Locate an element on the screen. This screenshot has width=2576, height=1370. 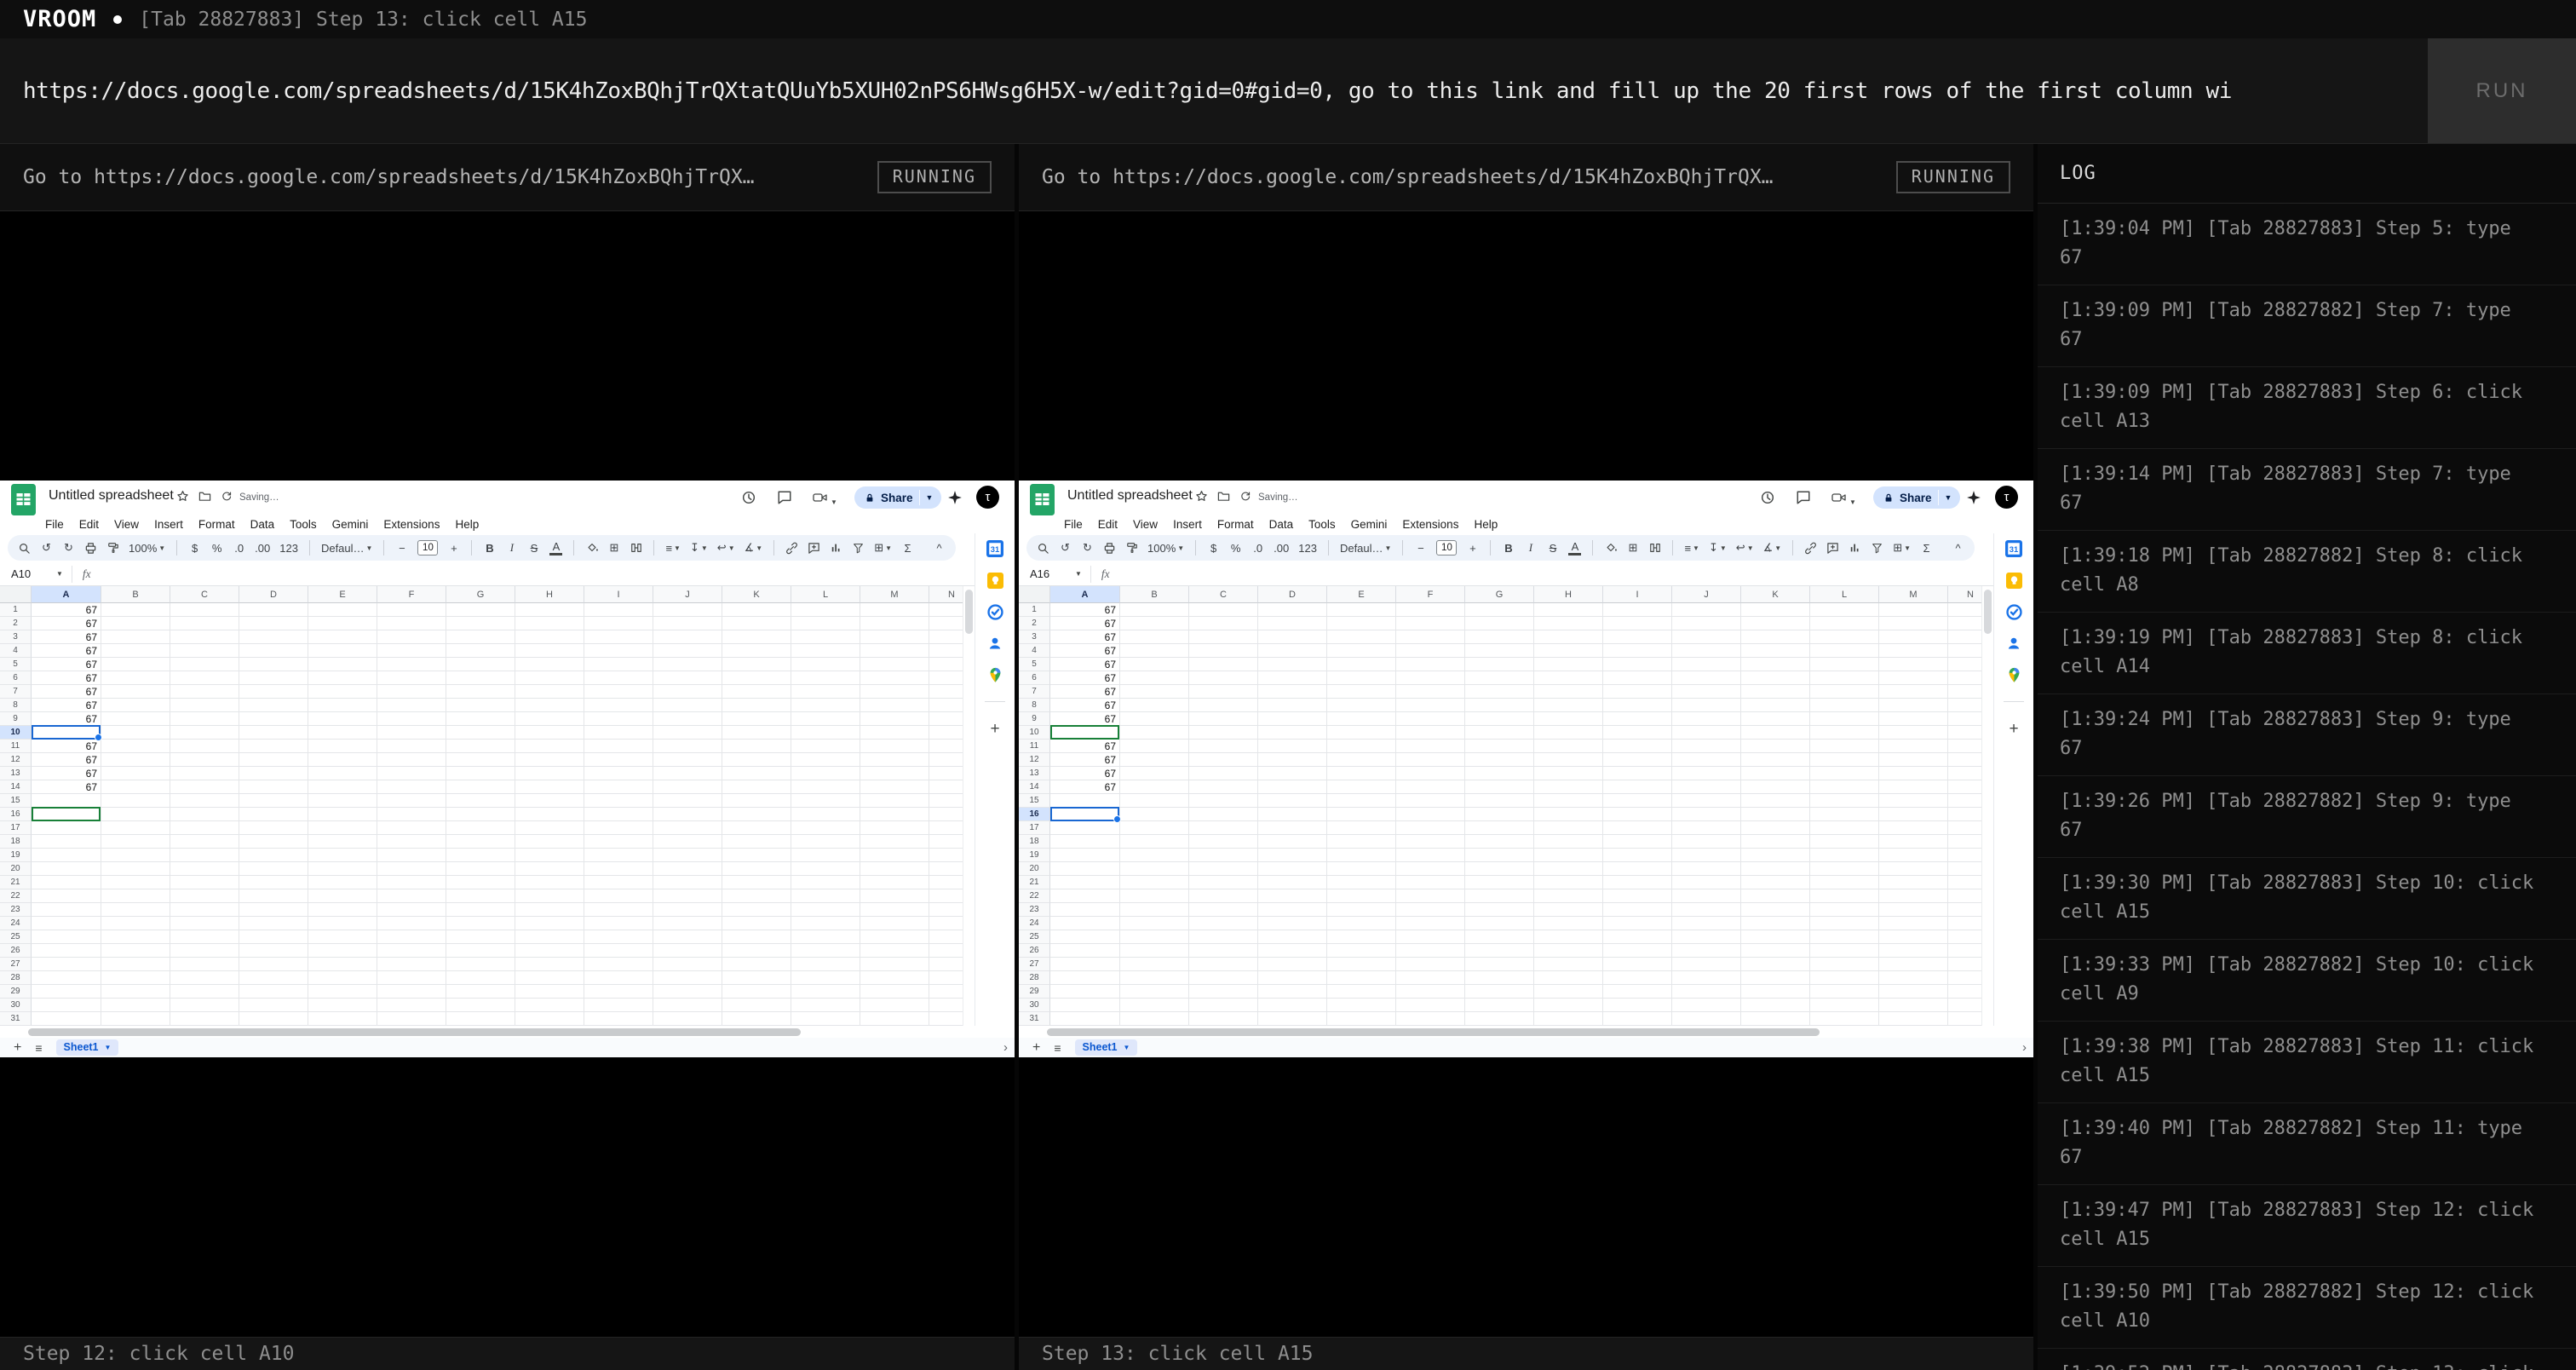
cell-C8 is located at coordinates (1223, 706).